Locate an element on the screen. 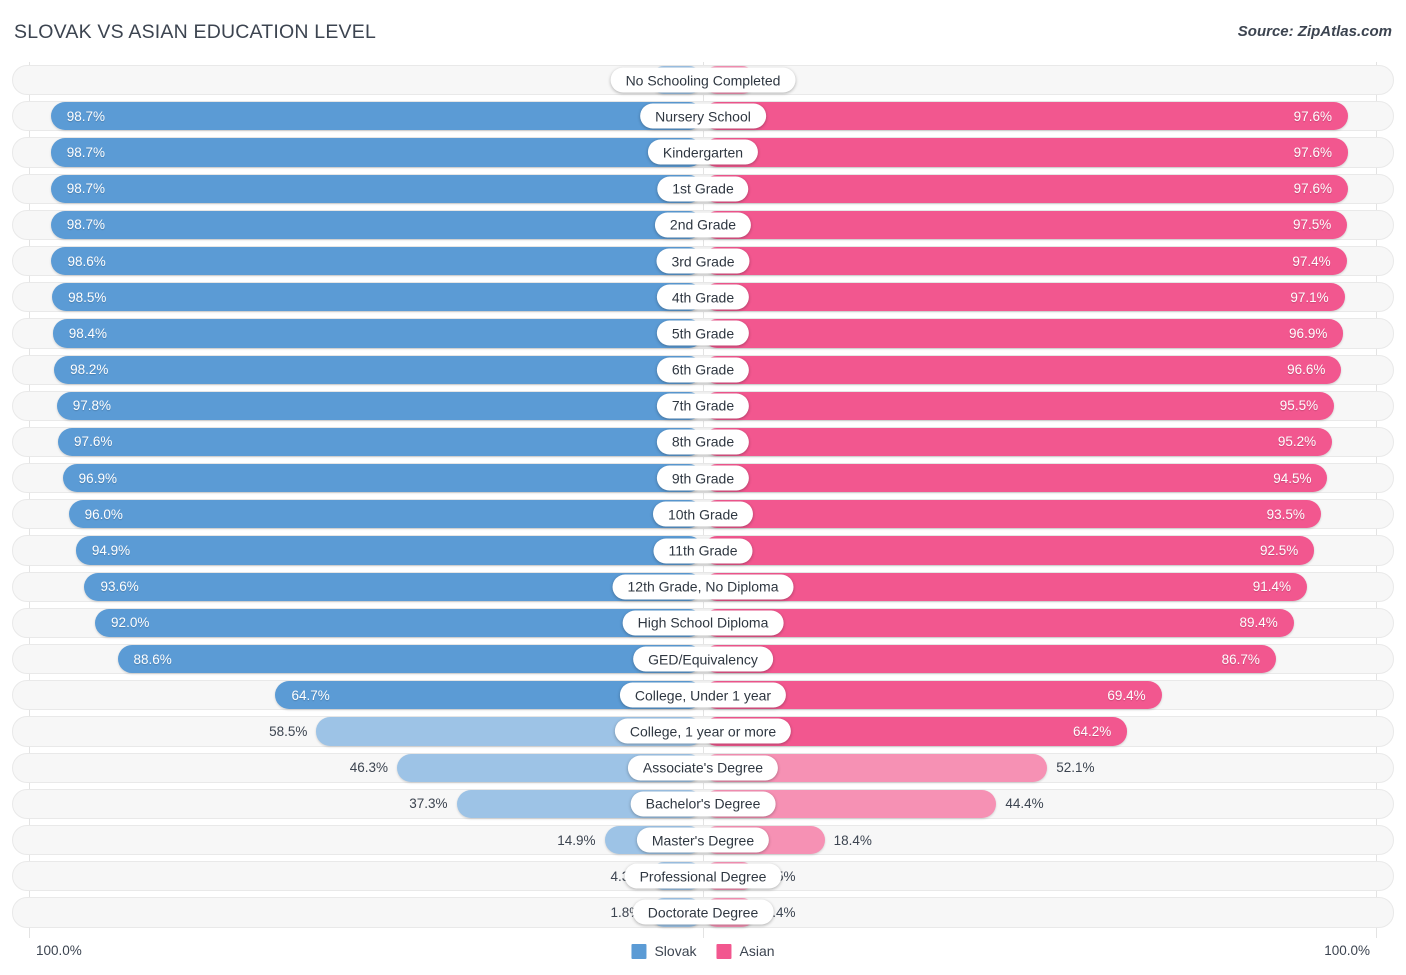  asian-half: 96.6% is located at coordinates (1054, 369).